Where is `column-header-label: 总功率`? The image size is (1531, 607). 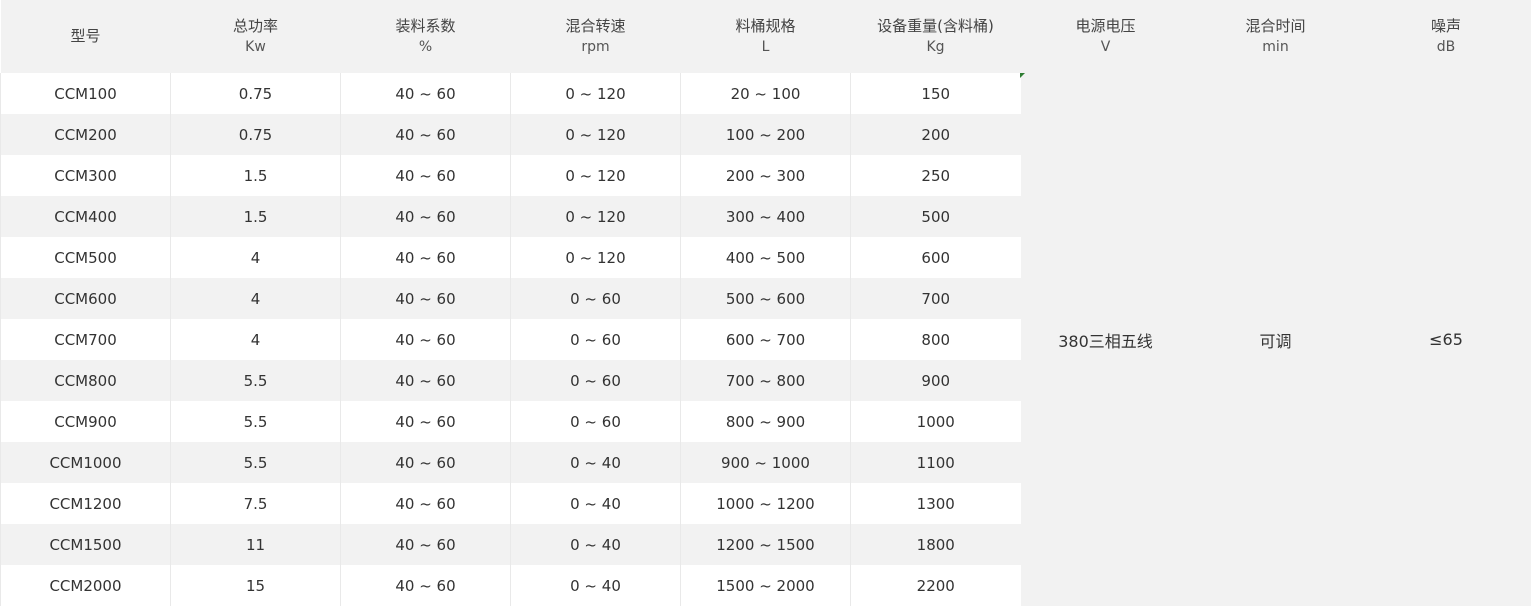
column-header-label: 总功率 is located at coordinates (255, 25).